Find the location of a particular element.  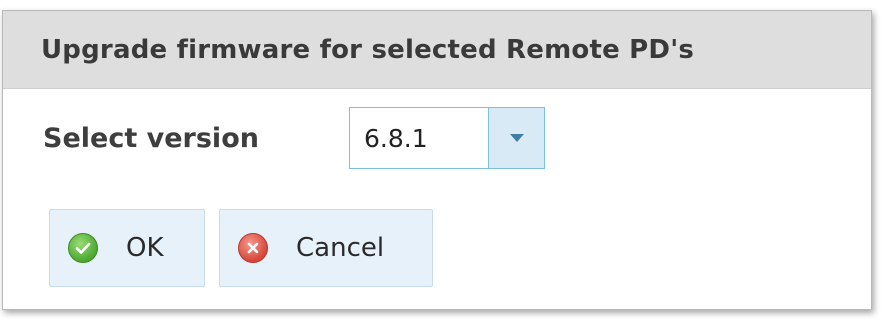

dialog-buttons: OK Cancel is located at coordinates (241, 248).